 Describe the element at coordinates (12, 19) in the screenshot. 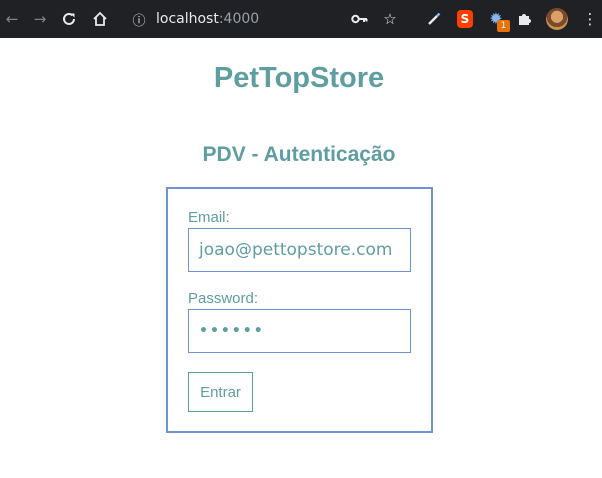

I see `back-arrow-icon: ←` at that location.